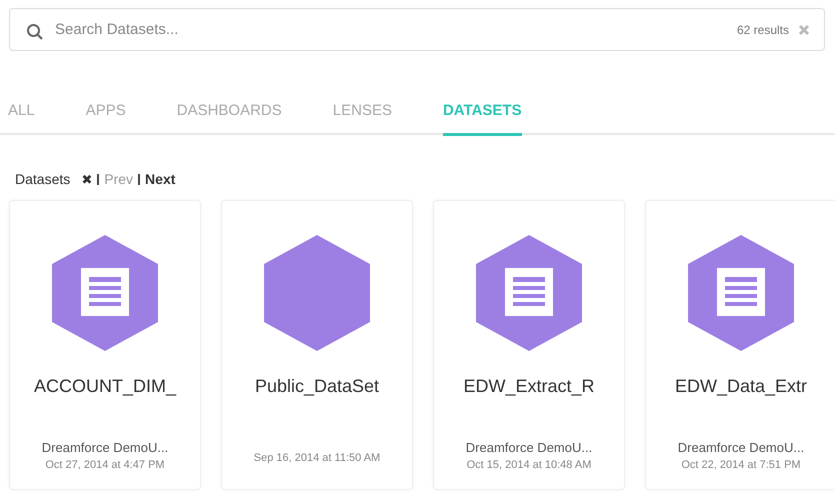 The height and width of the screenshot is (504, 835). Describe the element at coordinates (105, 465) in the screenshot. I see `modified-date: Oct 27, 2014 at 4:47 PM` at that location.